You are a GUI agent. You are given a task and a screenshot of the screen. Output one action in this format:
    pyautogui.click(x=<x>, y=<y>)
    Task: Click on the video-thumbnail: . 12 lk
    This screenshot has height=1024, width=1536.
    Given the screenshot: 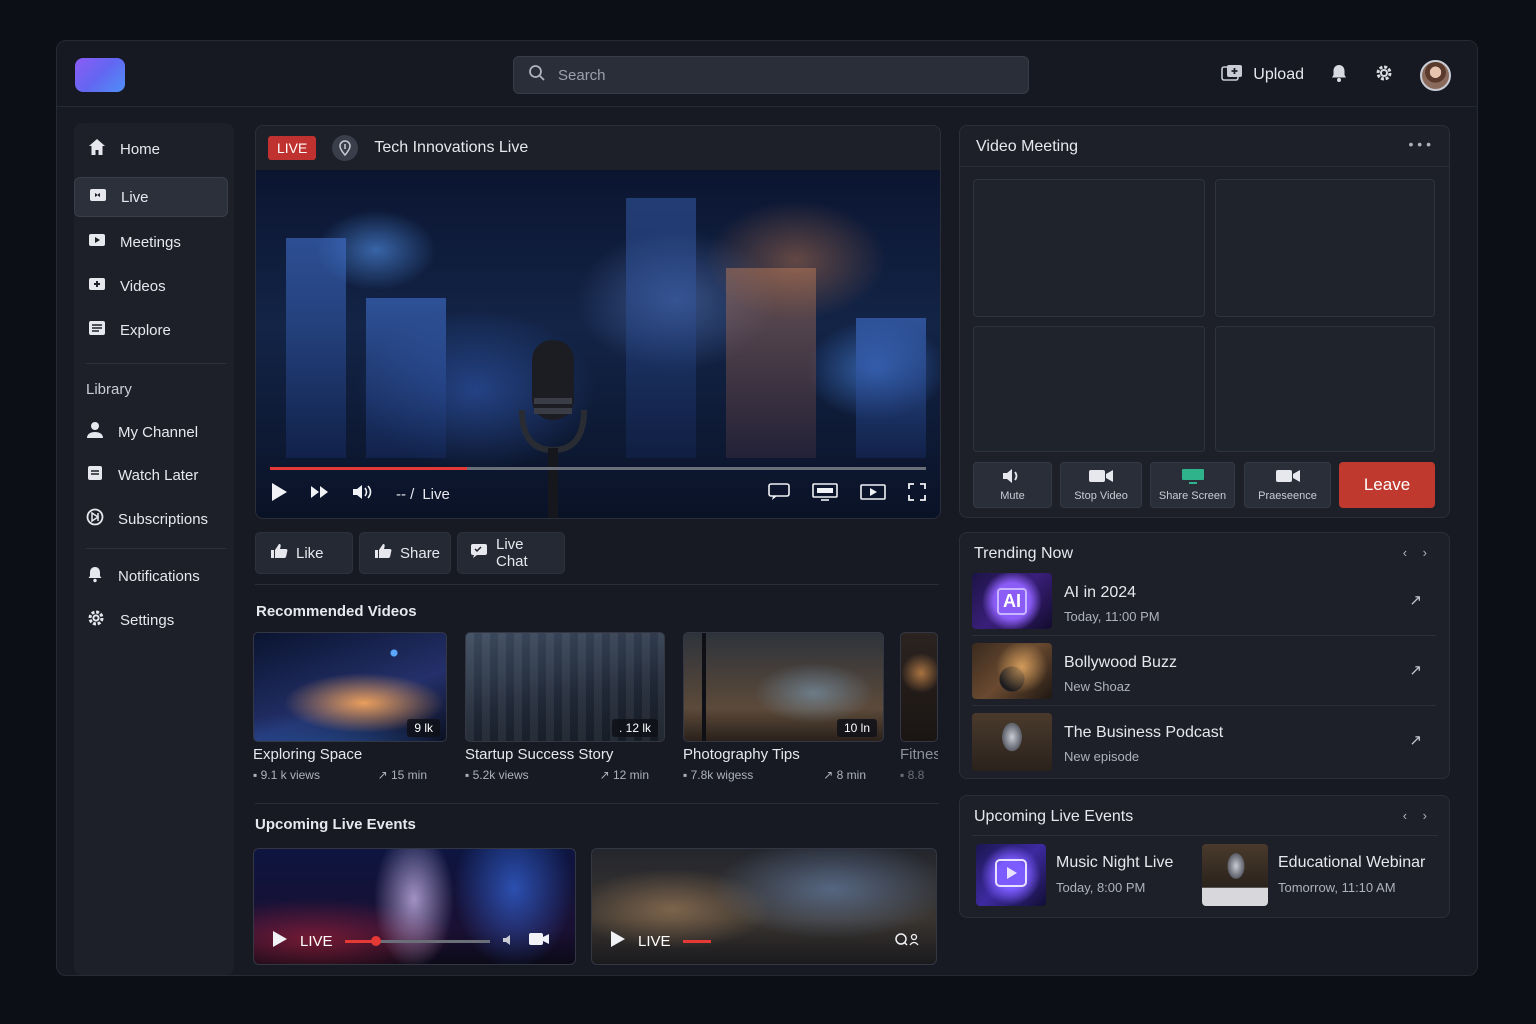 What is the action you would take?
    pyautogui.click(x=565, y=687)
    